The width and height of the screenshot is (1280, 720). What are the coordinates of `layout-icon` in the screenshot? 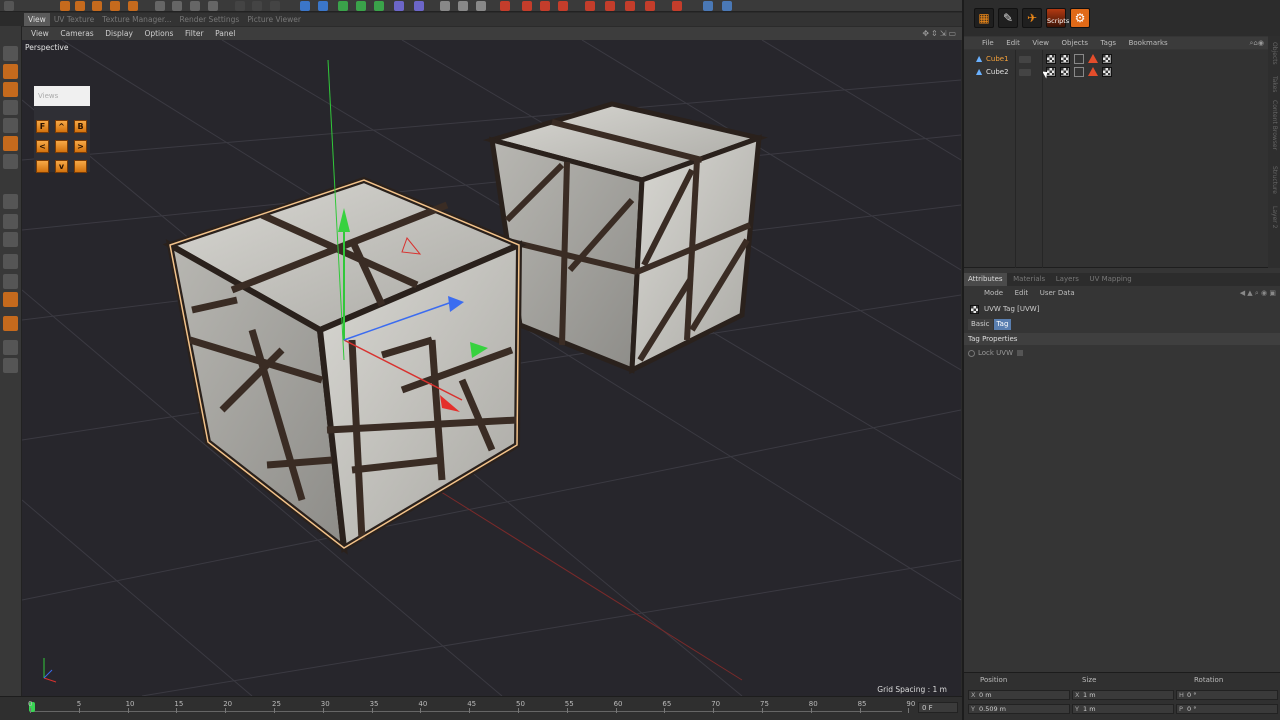 It's located at (708, 6).